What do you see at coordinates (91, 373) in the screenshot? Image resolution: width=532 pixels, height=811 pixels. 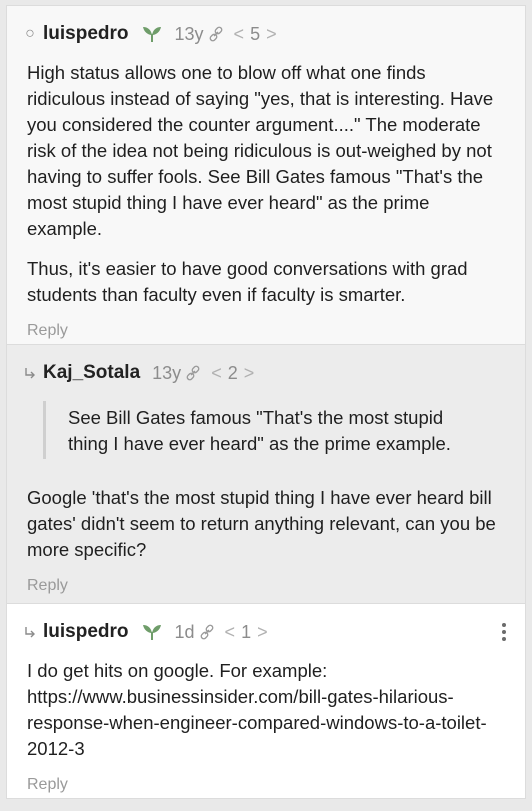 I see `author-name: Kaj_Sotala` at bounding box center [91, 373].